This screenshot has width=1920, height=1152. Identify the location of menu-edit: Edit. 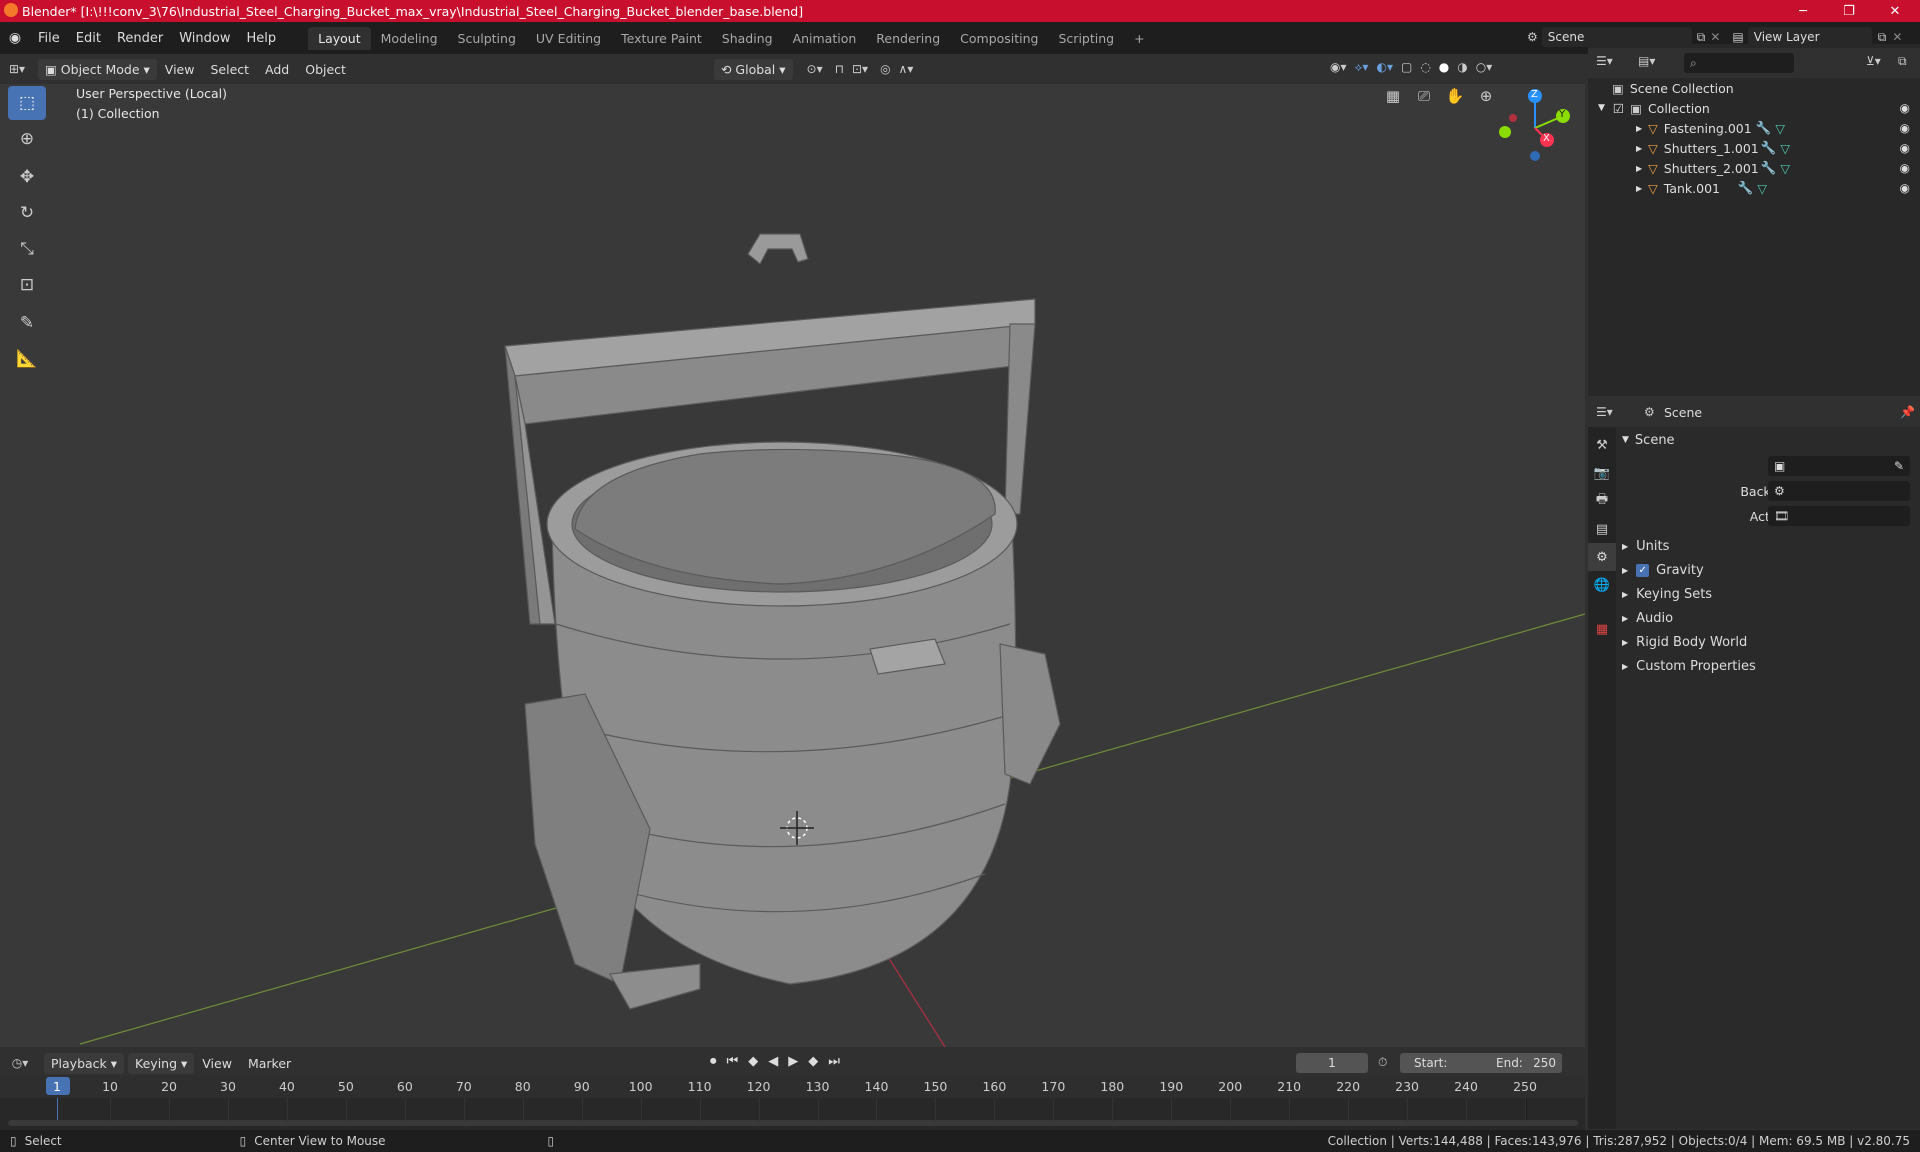
(88, 38).